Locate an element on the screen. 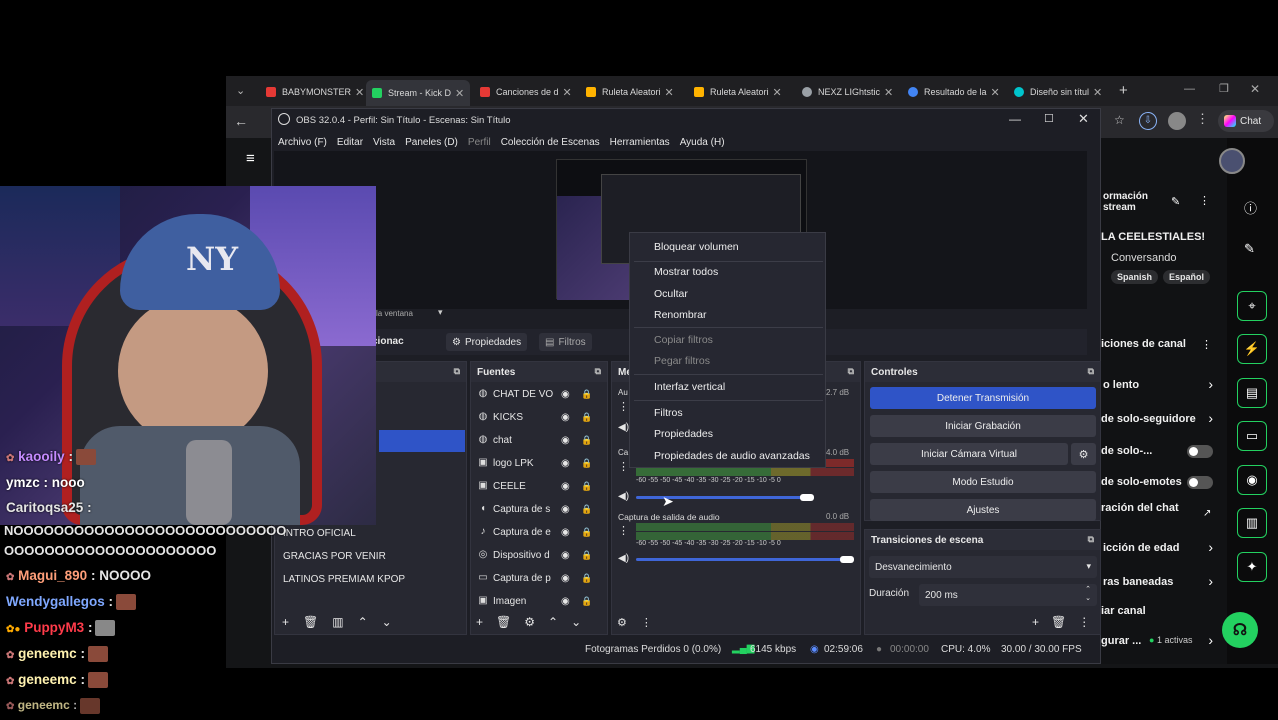 The height and width of the screenshot is (720, 1278). arrow-down-icon: ⌄ is located at coordinates (387, 622).